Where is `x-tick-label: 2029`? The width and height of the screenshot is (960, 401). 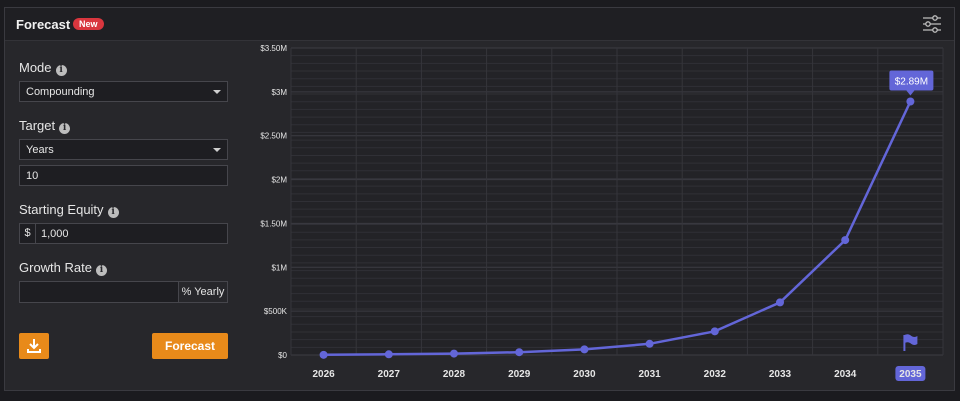
x-tick-label: 2029 is located at coordinates (519, 374).